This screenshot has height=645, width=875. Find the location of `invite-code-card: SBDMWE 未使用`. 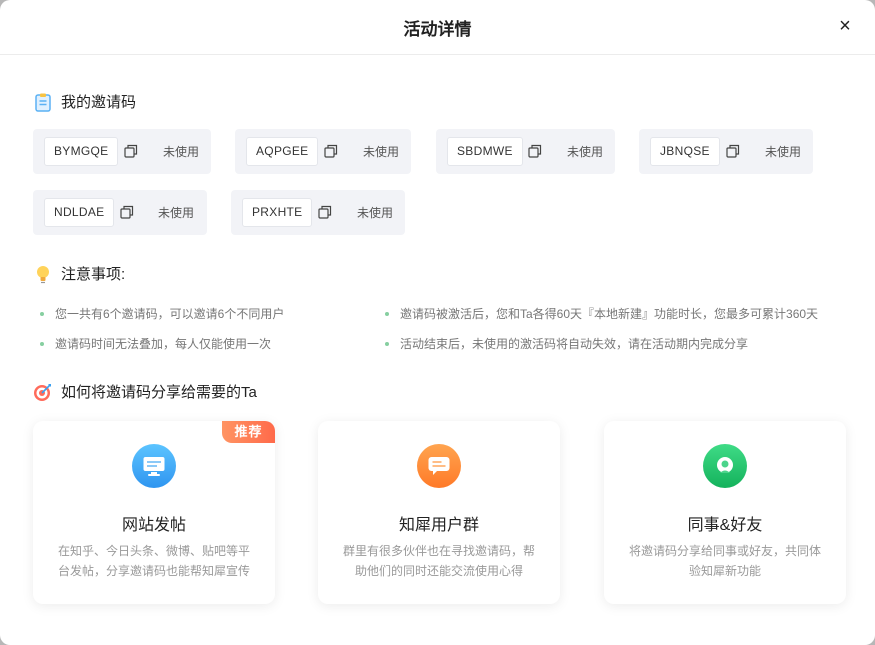

invite-code-card: SBDMWE 未使用 is located at coordinates (525, 151).